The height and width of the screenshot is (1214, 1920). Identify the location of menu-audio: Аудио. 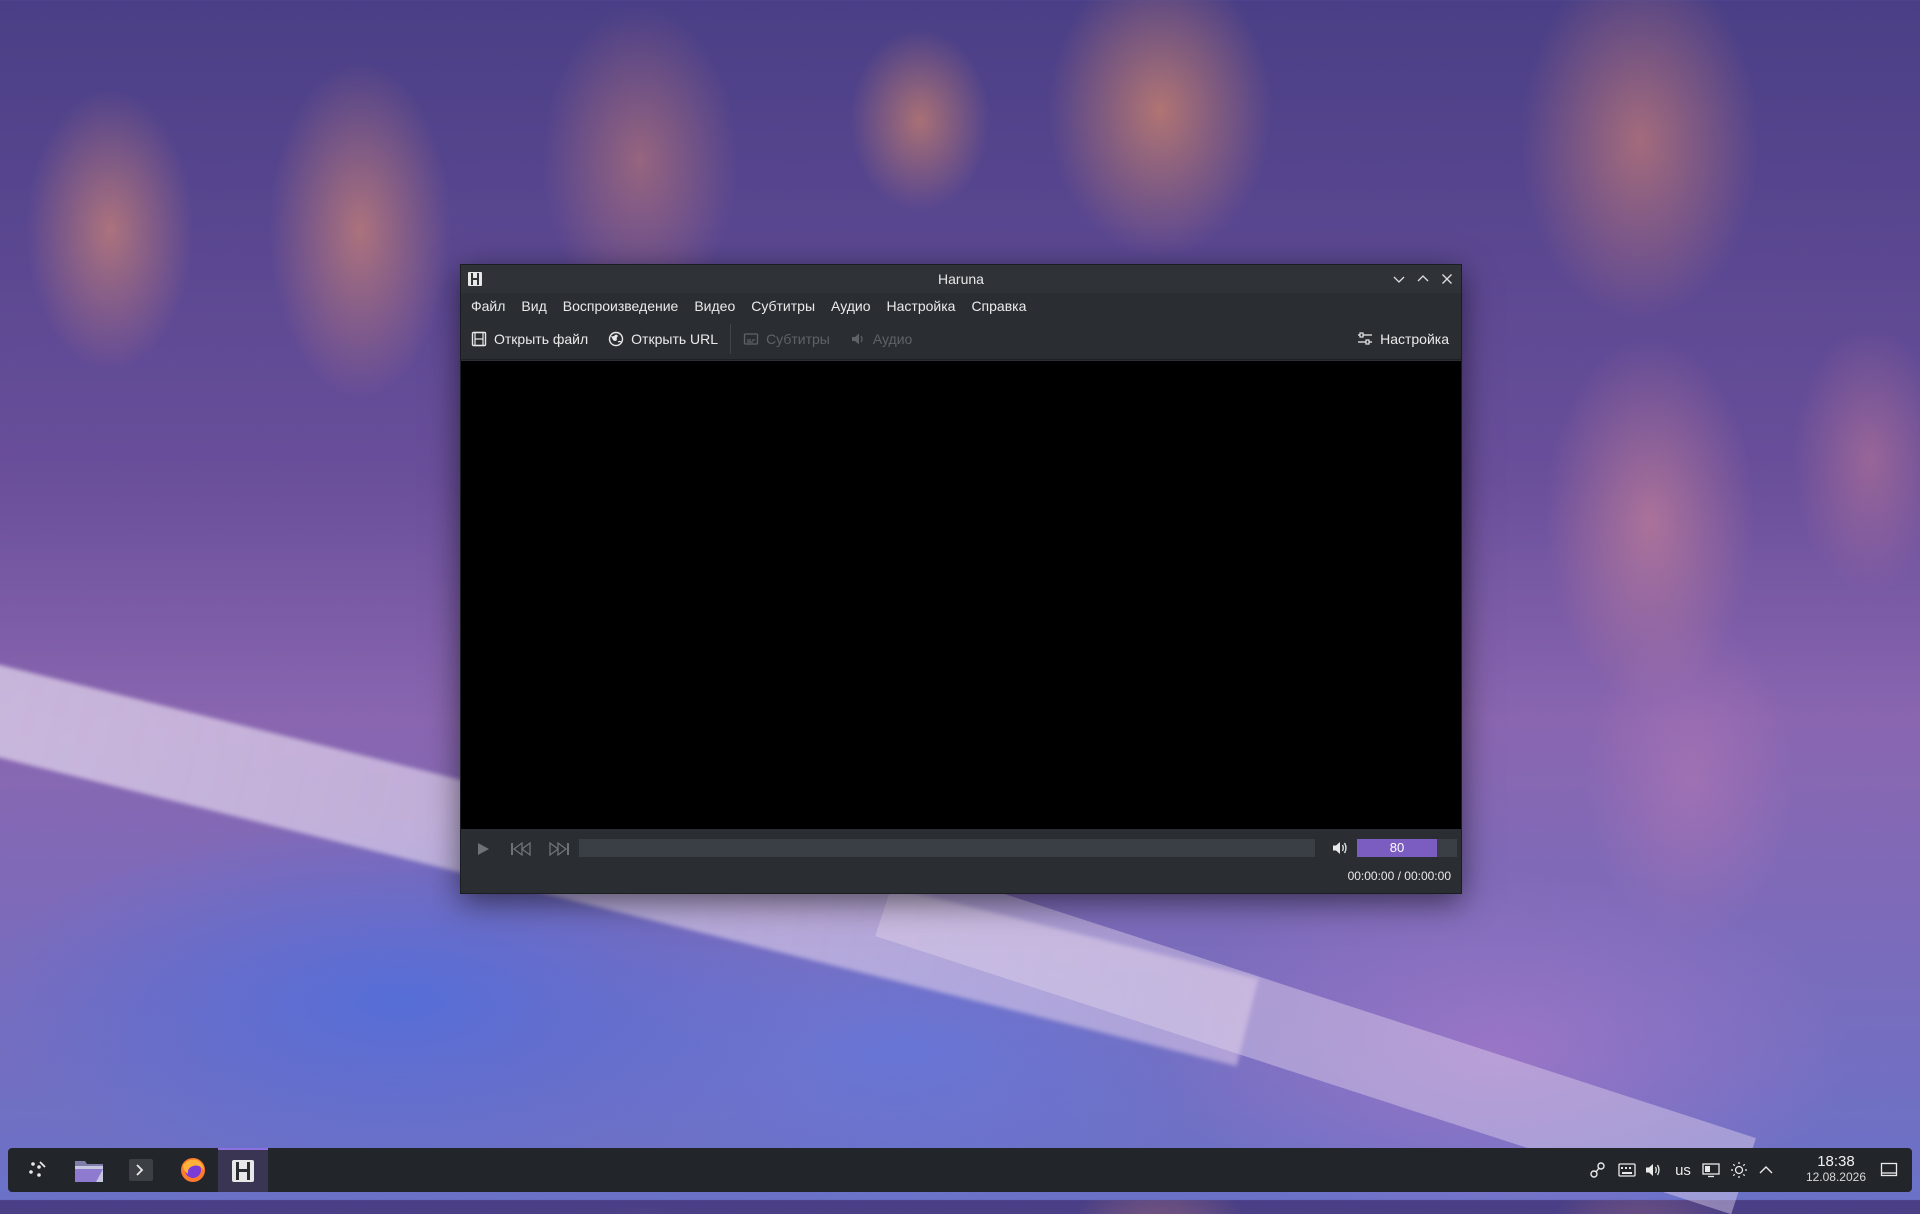
(851, 306).